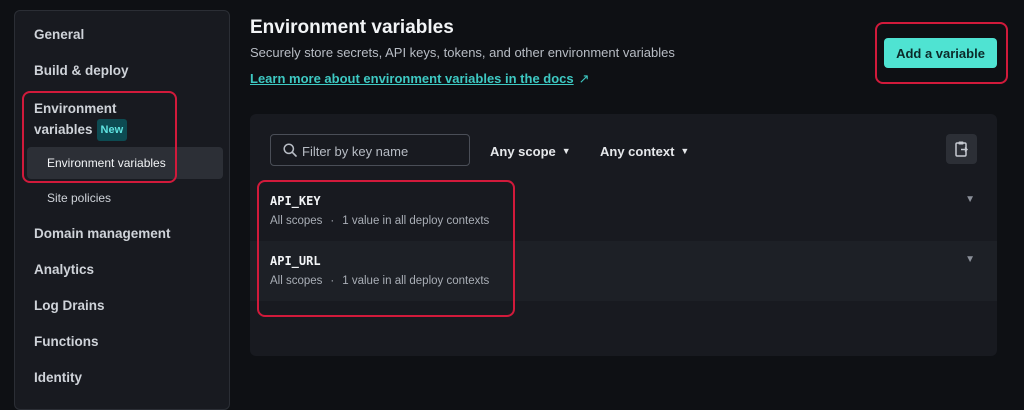 Image resolution: width=1024 pixels, height=410 pixels. What do you see at coordinates (106, 163) in the screenshot?
I see `sidebar-subitem-environment-variables: Environment variables` at bounding box center [106, 163].